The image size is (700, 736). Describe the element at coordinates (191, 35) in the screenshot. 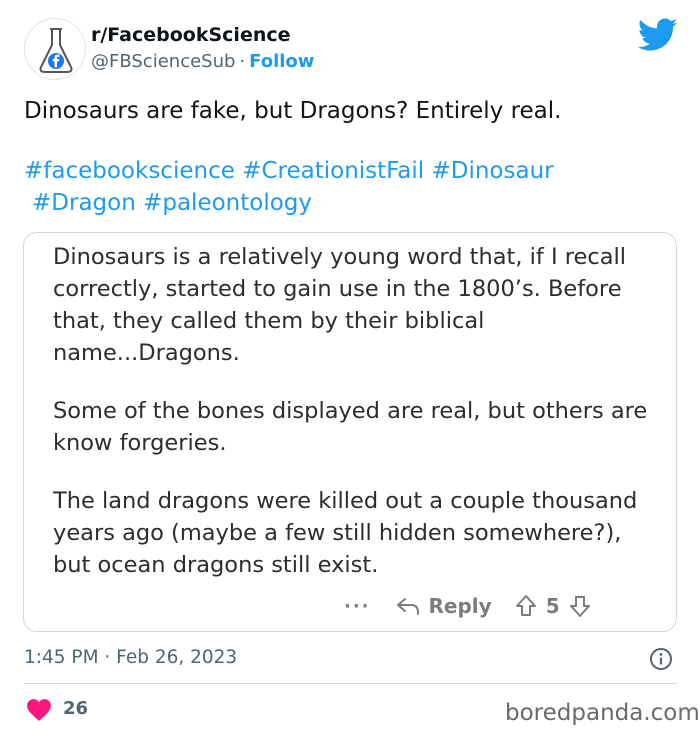

I see `author-display-name: r/FacebookScience` at that location.